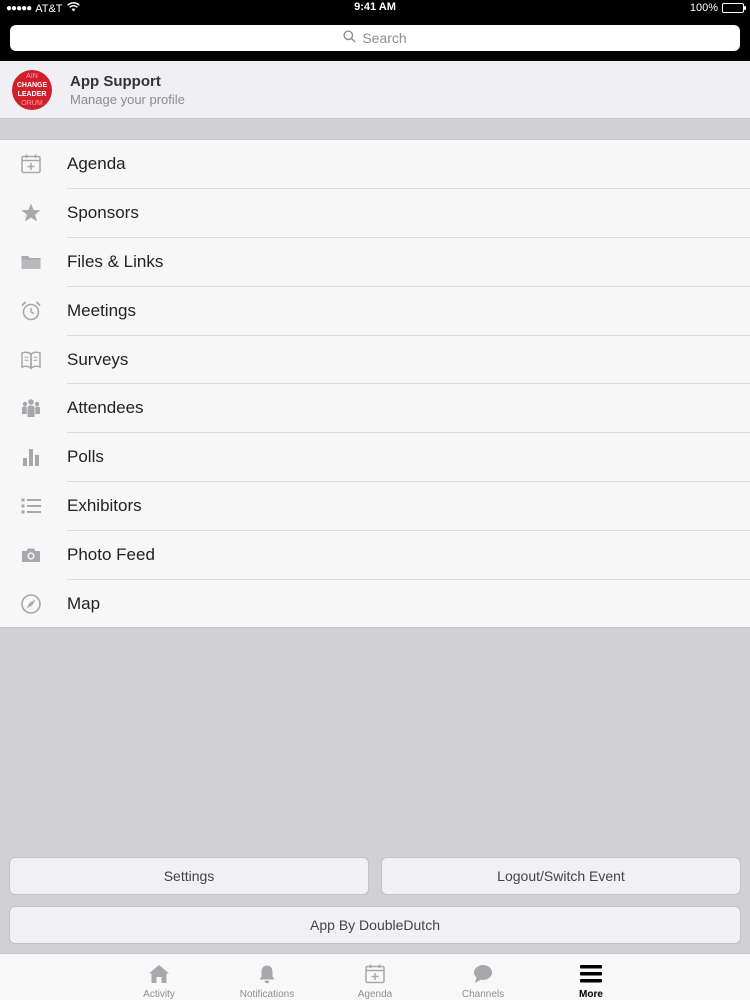 The image size is (750, 1000). What do you see at coordinates (104, 506) in the screenshot?
I see `menu-item-label: Exhibitors` at bounding box center [104, 506].